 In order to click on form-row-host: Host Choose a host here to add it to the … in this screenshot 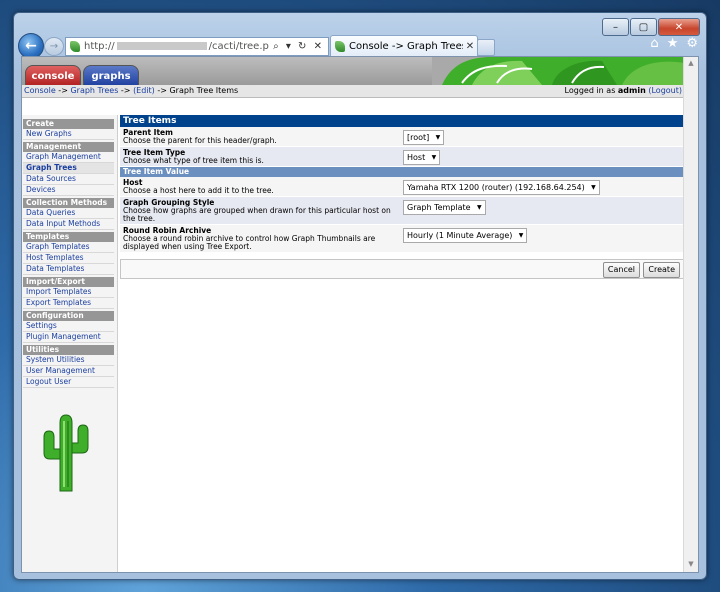, I will do `click(402, 187)`.